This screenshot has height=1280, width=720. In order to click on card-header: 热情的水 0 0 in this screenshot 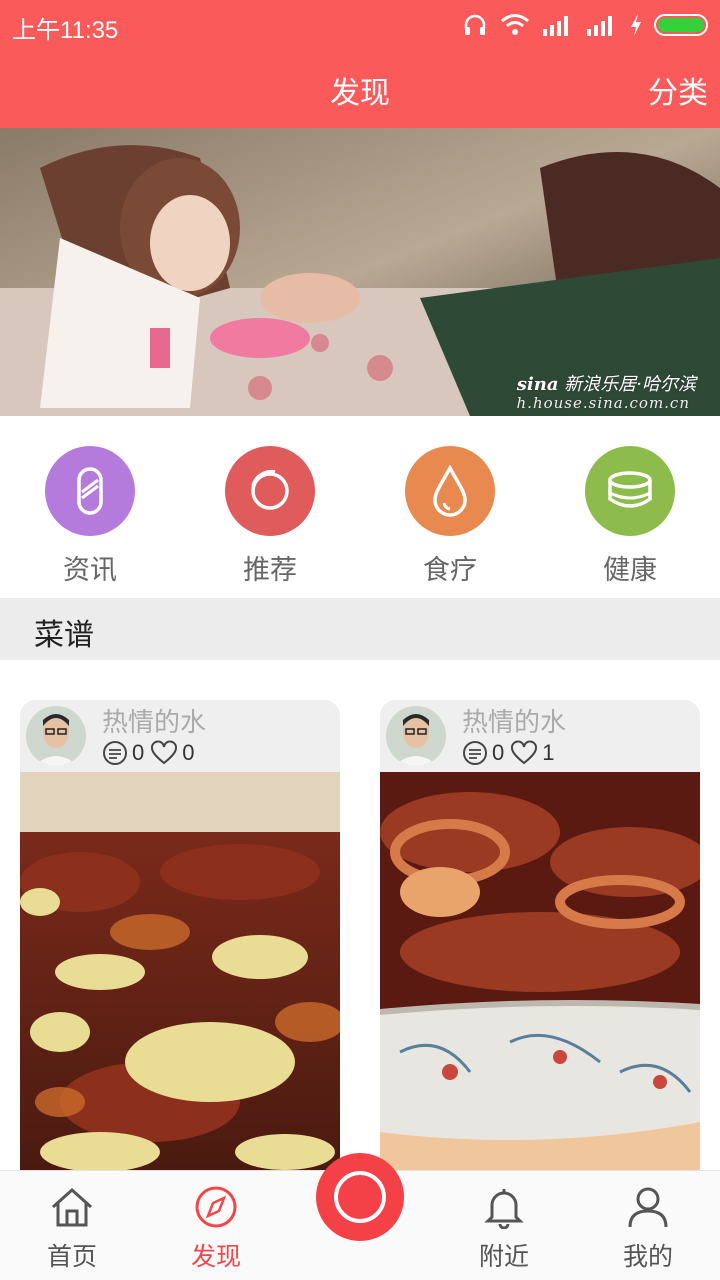, I will do `click(180, 736)`.